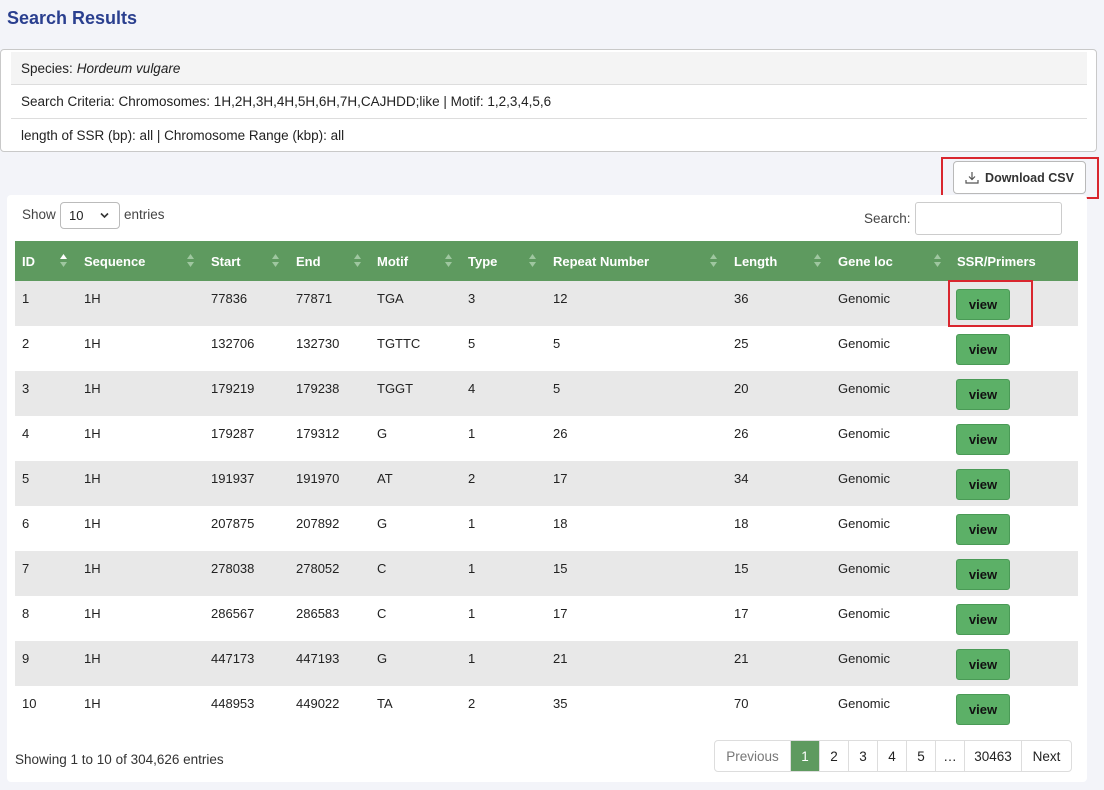 Image resolution: width=1104 pixels, height=790 pixels. What do you see at coordinates (63, 260) in the screenshot?
I see `sort-asc-icon` at bounding box center [63, 260].